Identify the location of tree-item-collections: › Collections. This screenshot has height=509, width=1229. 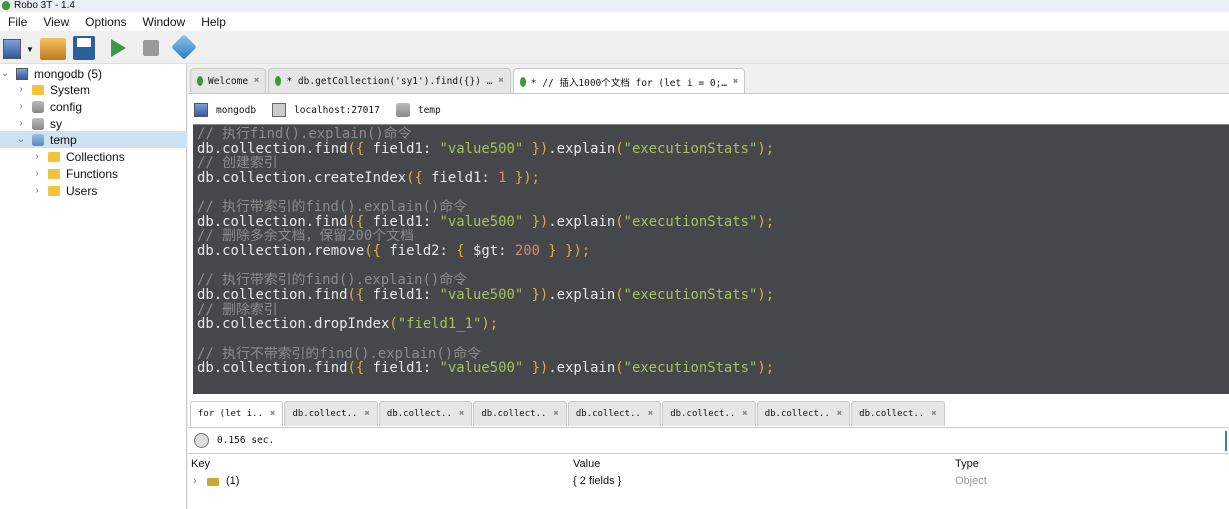
(93, 156).